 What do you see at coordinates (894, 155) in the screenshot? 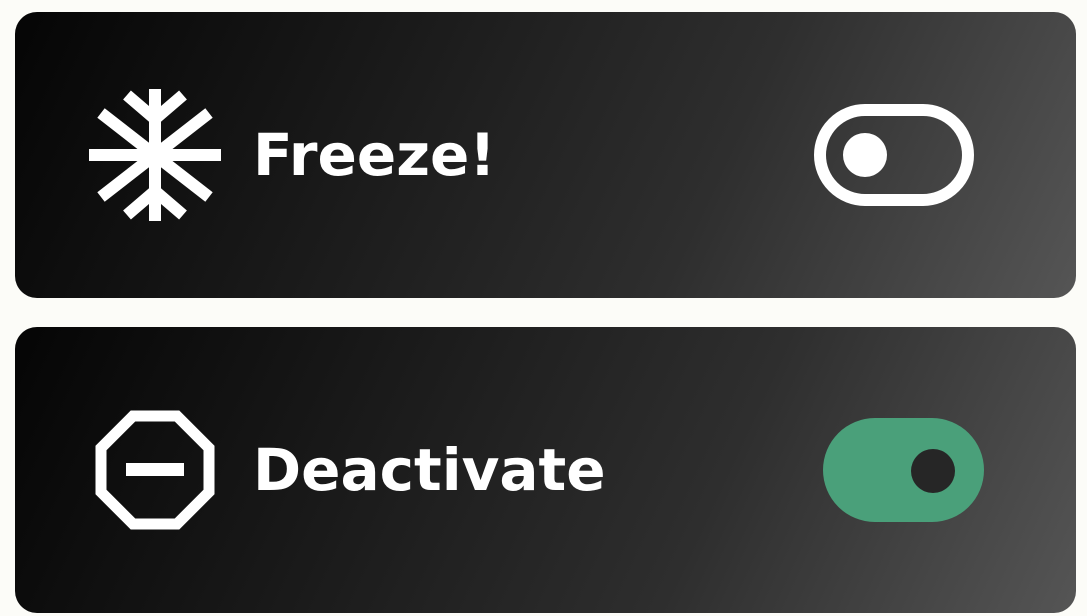
I see `freeze-toggle` at bounding box center [894, 155].